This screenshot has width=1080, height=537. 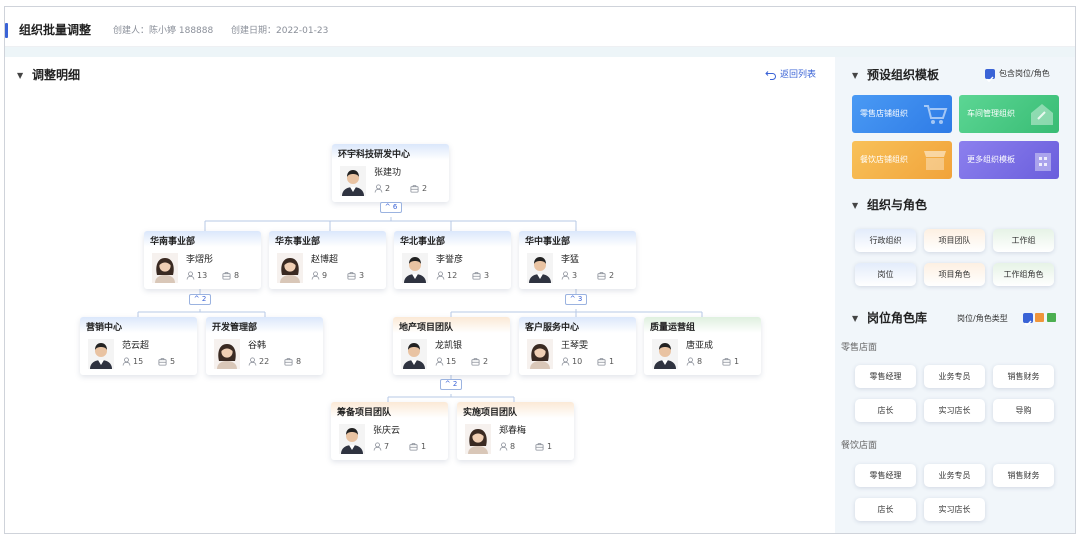 I want to click on children-count: 2, so click(x=455, y=384).